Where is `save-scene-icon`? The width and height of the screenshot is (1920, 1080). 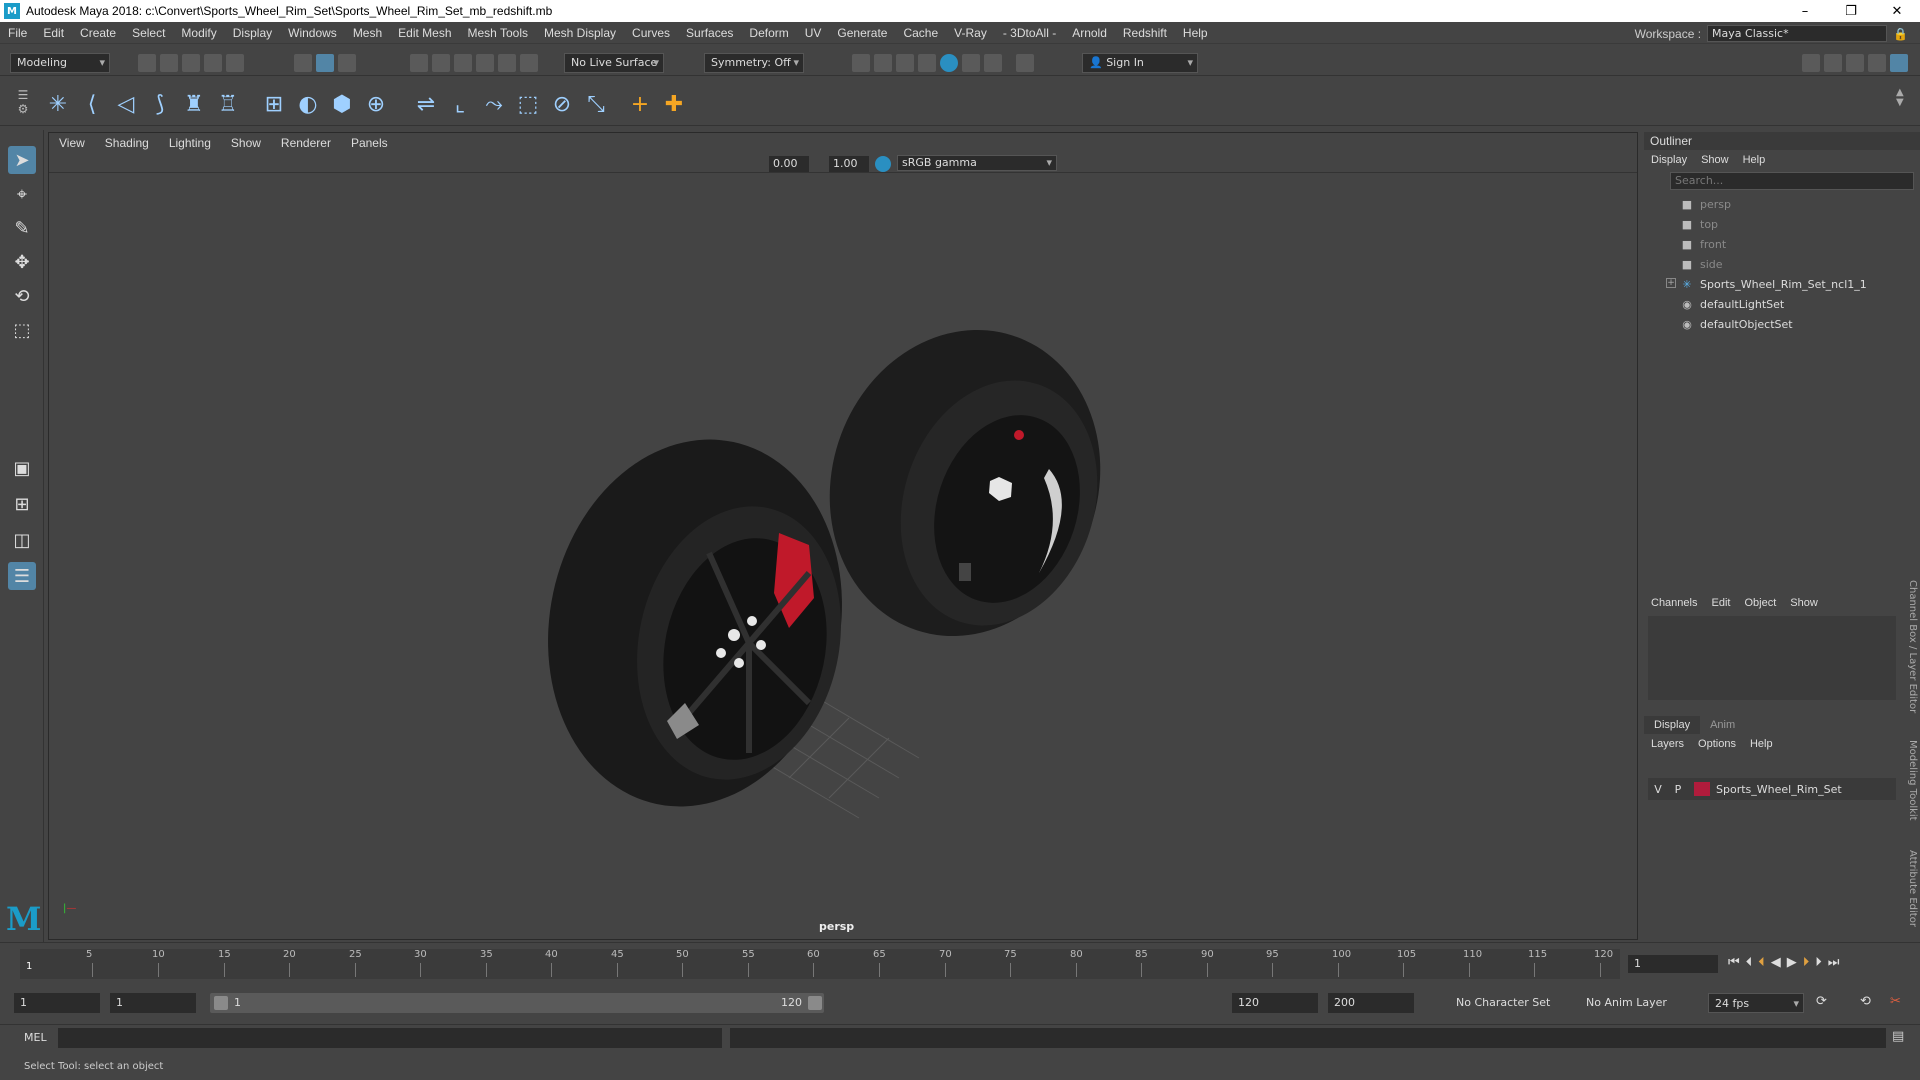 save-scene-icon is located at coordinates (191, 63).